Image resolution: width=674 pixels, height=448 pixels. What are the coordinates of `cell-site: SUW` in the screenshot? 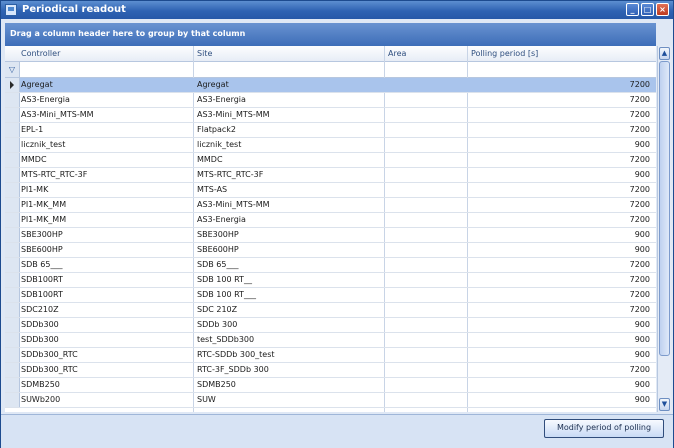 It's located at (206, 399).